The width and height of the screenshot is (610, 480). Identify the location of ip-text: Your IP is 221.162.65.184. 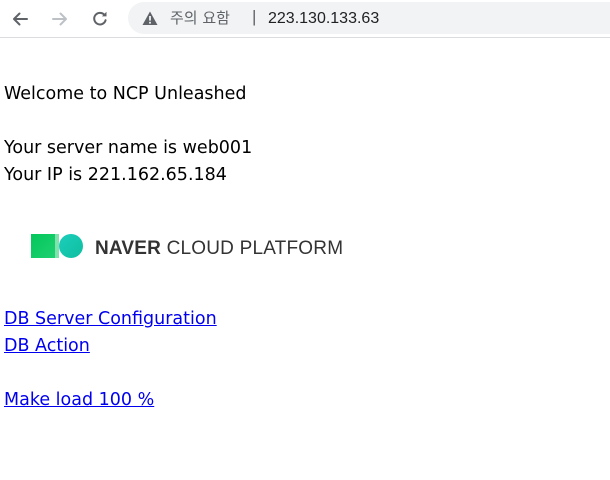
(115, 175).